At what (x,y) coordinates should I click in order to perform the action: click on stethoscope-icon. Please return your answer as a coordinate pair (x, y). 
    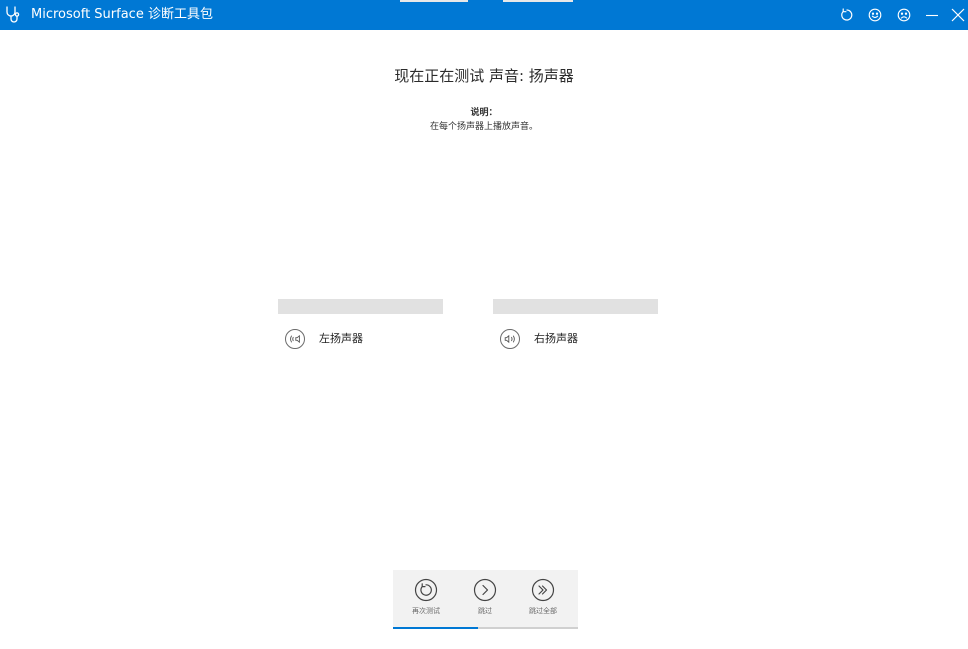
    Looking at the image, I should click on (13, 15).